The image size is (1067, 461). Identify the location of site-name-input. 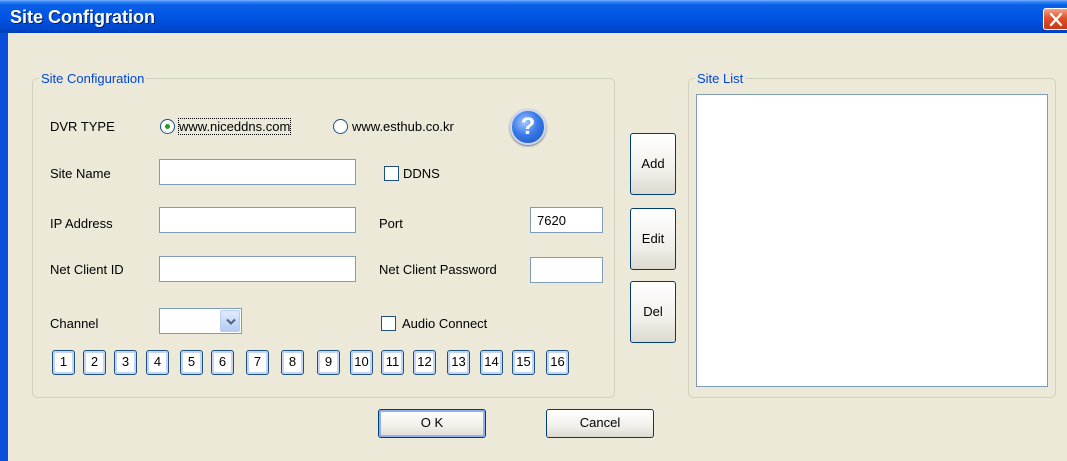
(257, 172).